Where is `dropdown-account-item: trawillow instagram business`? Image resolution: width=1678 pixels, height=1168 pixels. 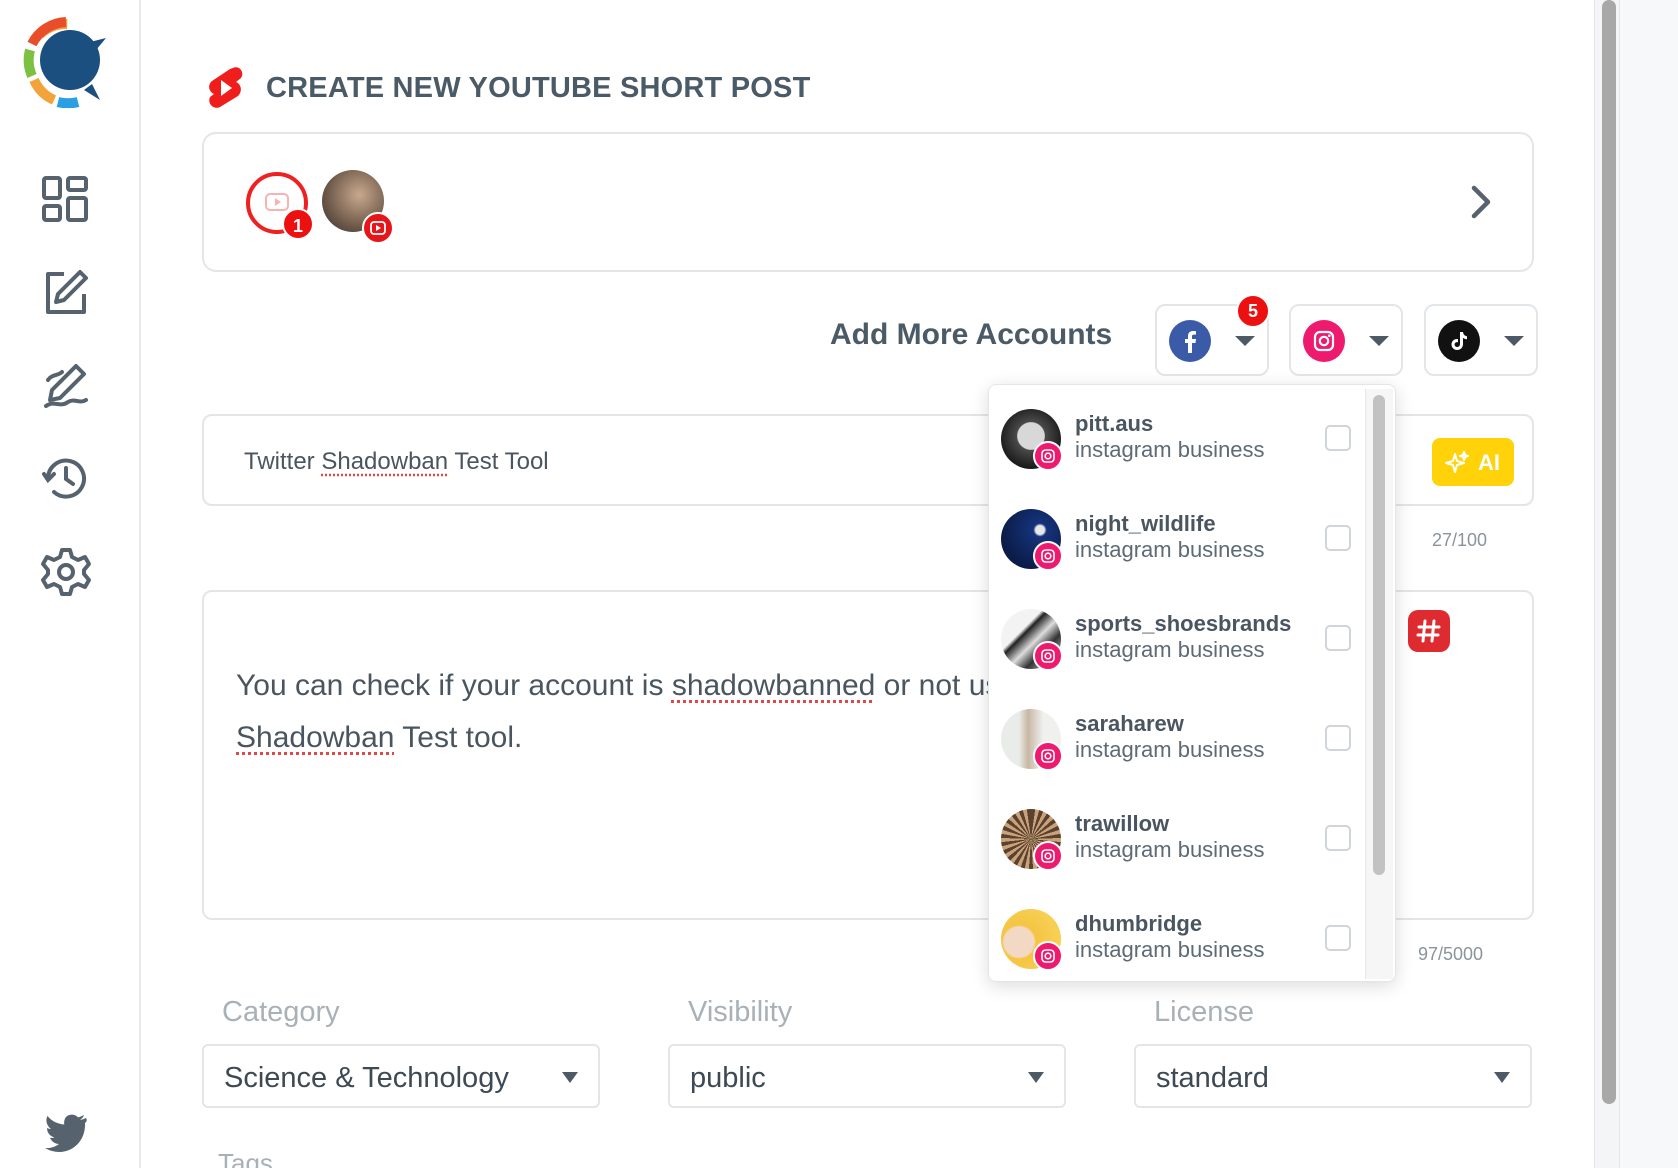 dropdown-account-item: trawillow instagram business is located at coordinates (1177, 839).